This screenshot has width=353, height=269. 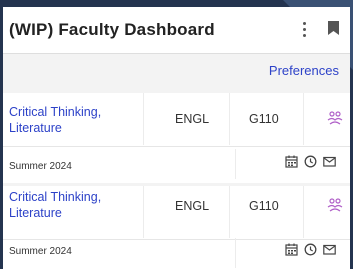 What do you see at coordinates (304, 29) in the screenshot?
I see `kebab-icon` at bounding box center [304, 29].